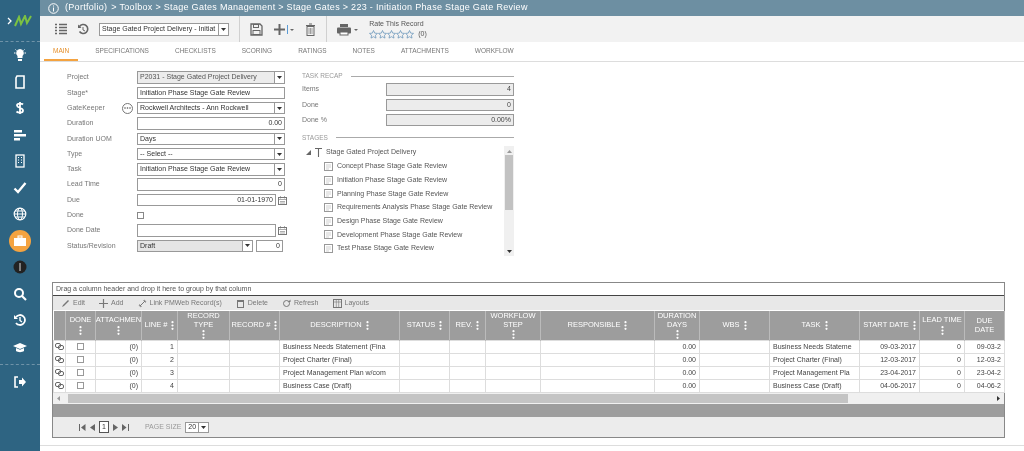 The image size is (1024, 451). I want to click on briefcase-icon, so click(20, 240).